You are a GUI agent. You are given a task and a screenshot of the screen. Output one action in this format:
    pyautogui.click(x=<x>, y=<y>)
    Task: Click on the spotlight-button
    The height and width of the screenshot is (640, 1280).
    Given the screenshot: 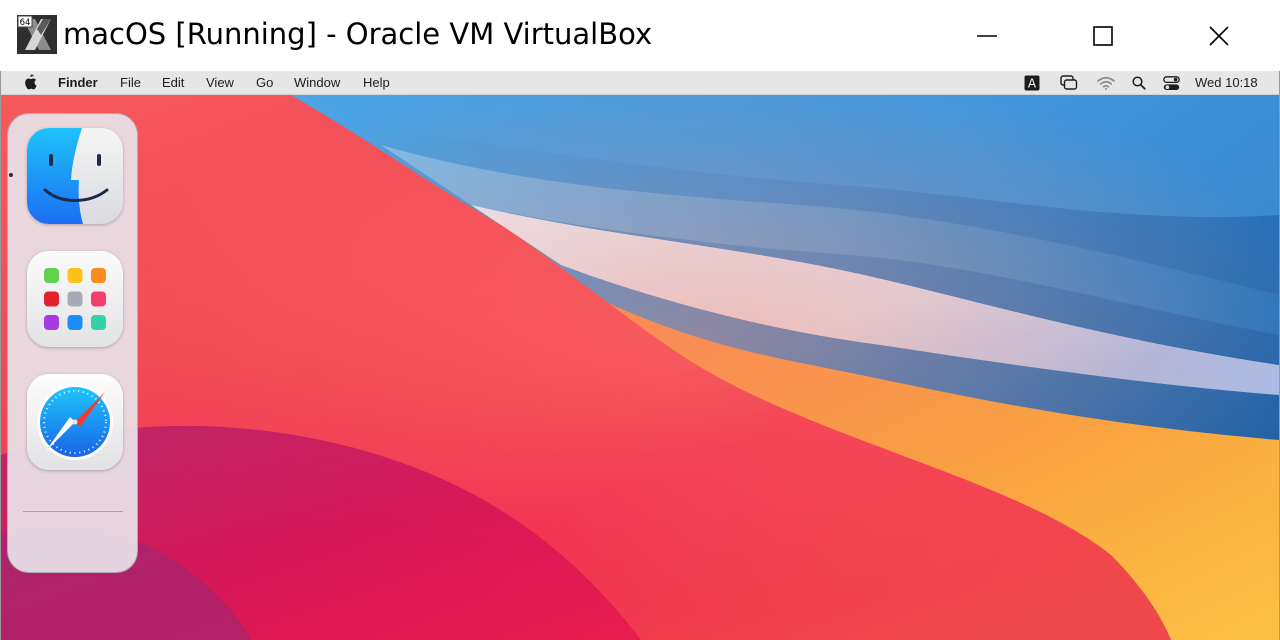 What is the action you would take?
    pyautogui.click(x=1139, y=83)
    